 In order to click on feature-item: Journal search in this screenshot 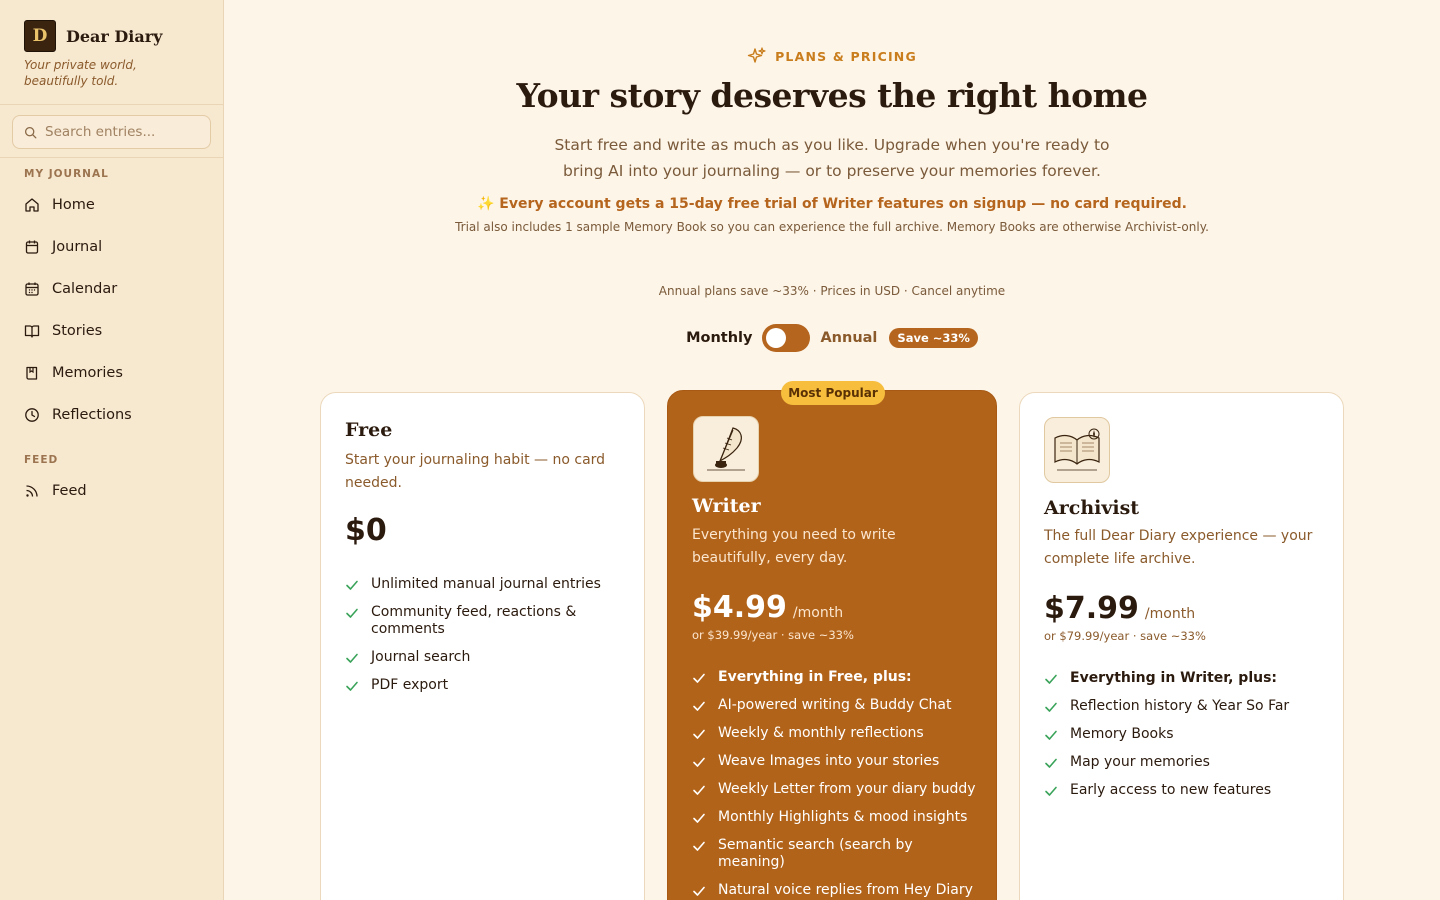, I will do `click(487, 657)`.